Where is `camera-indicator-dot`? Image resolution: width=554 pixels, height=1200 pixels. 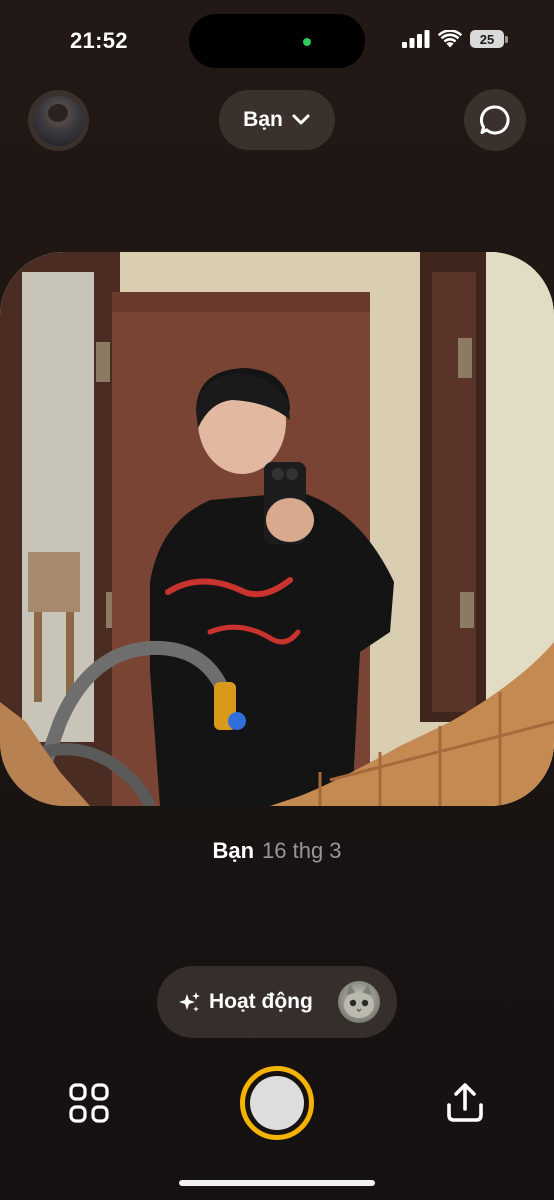
camera-indicator-dot is located at coordinates (307, 42).